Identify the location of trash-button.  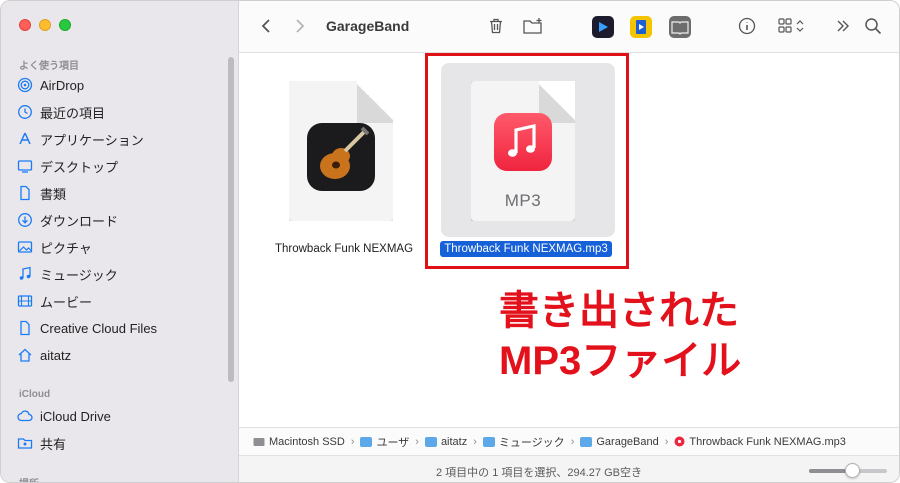
(496, 26).